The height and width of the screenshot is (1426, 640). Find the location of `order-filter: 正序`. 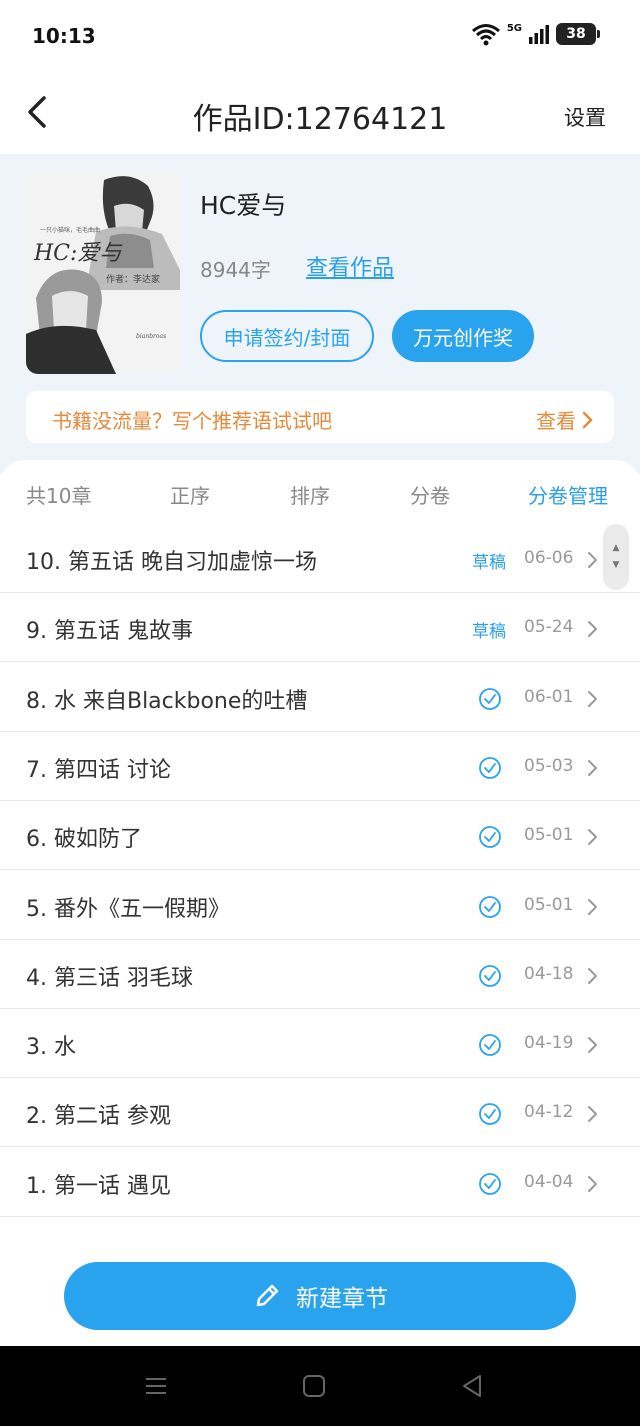

order-filter: 正序 is located at coordinates (190, 494).